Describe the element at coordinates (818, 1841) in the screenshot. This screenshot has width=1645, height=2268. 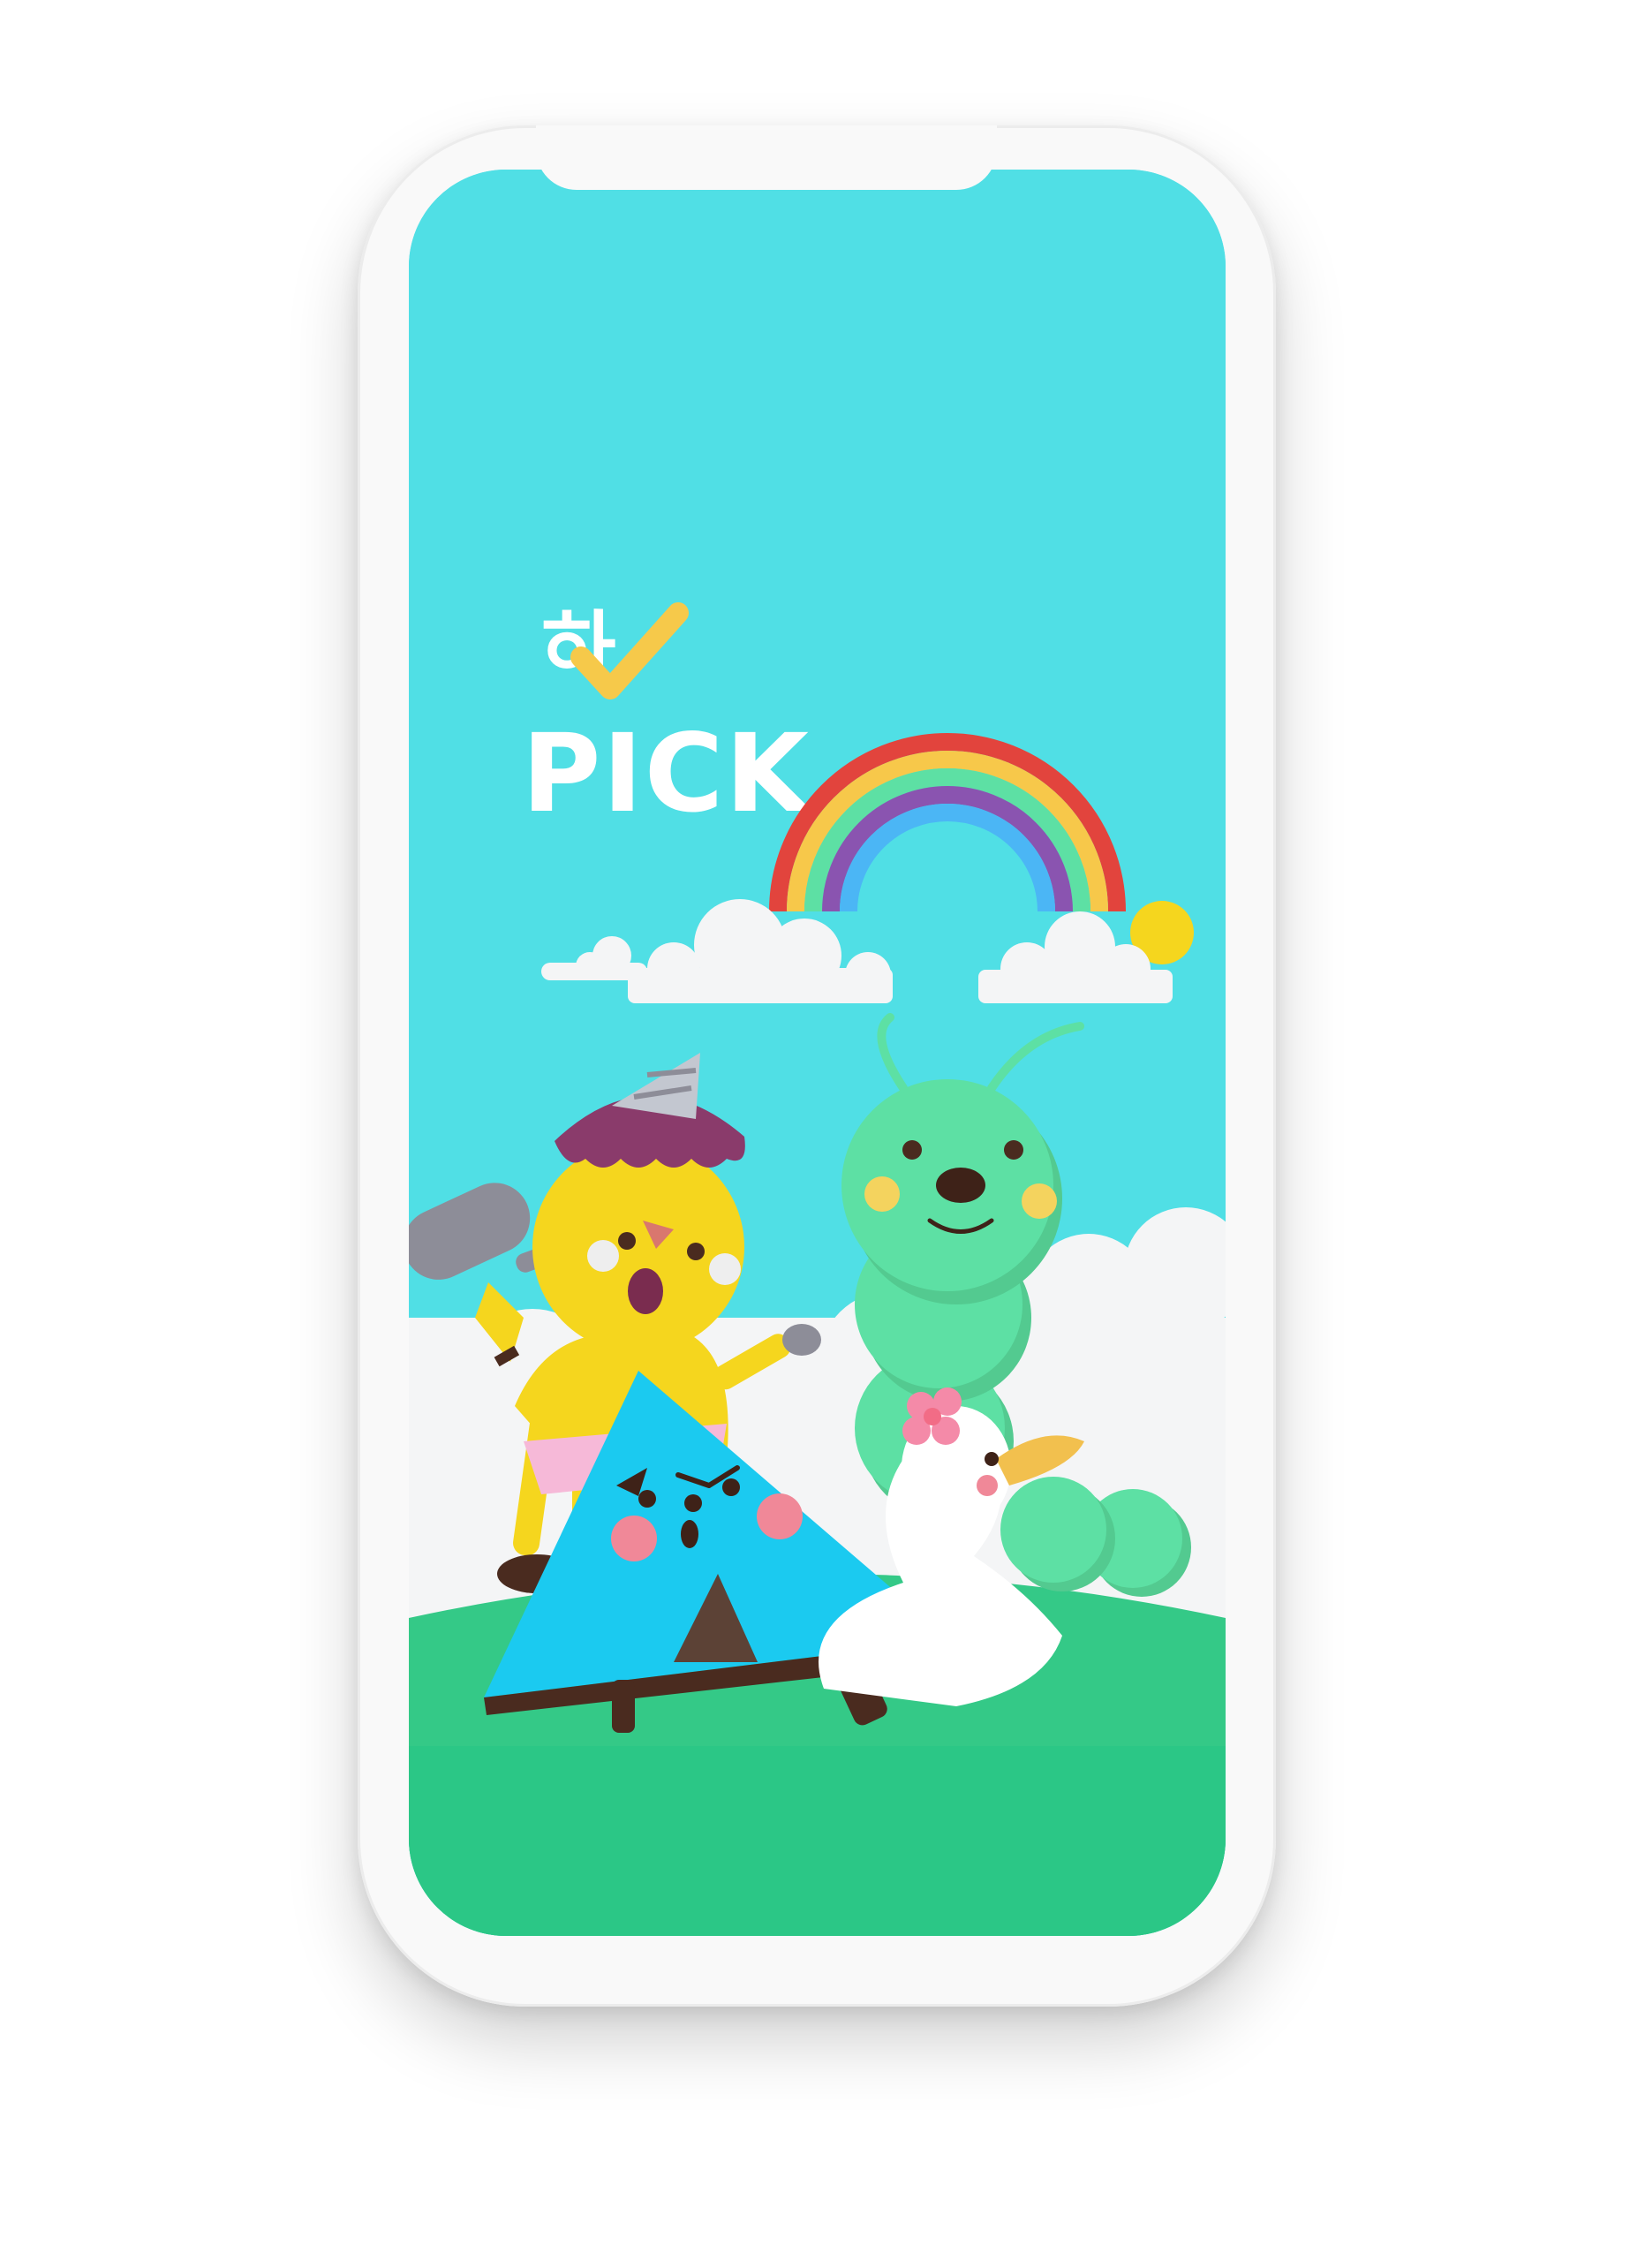
I see `grass-ground` at that location.